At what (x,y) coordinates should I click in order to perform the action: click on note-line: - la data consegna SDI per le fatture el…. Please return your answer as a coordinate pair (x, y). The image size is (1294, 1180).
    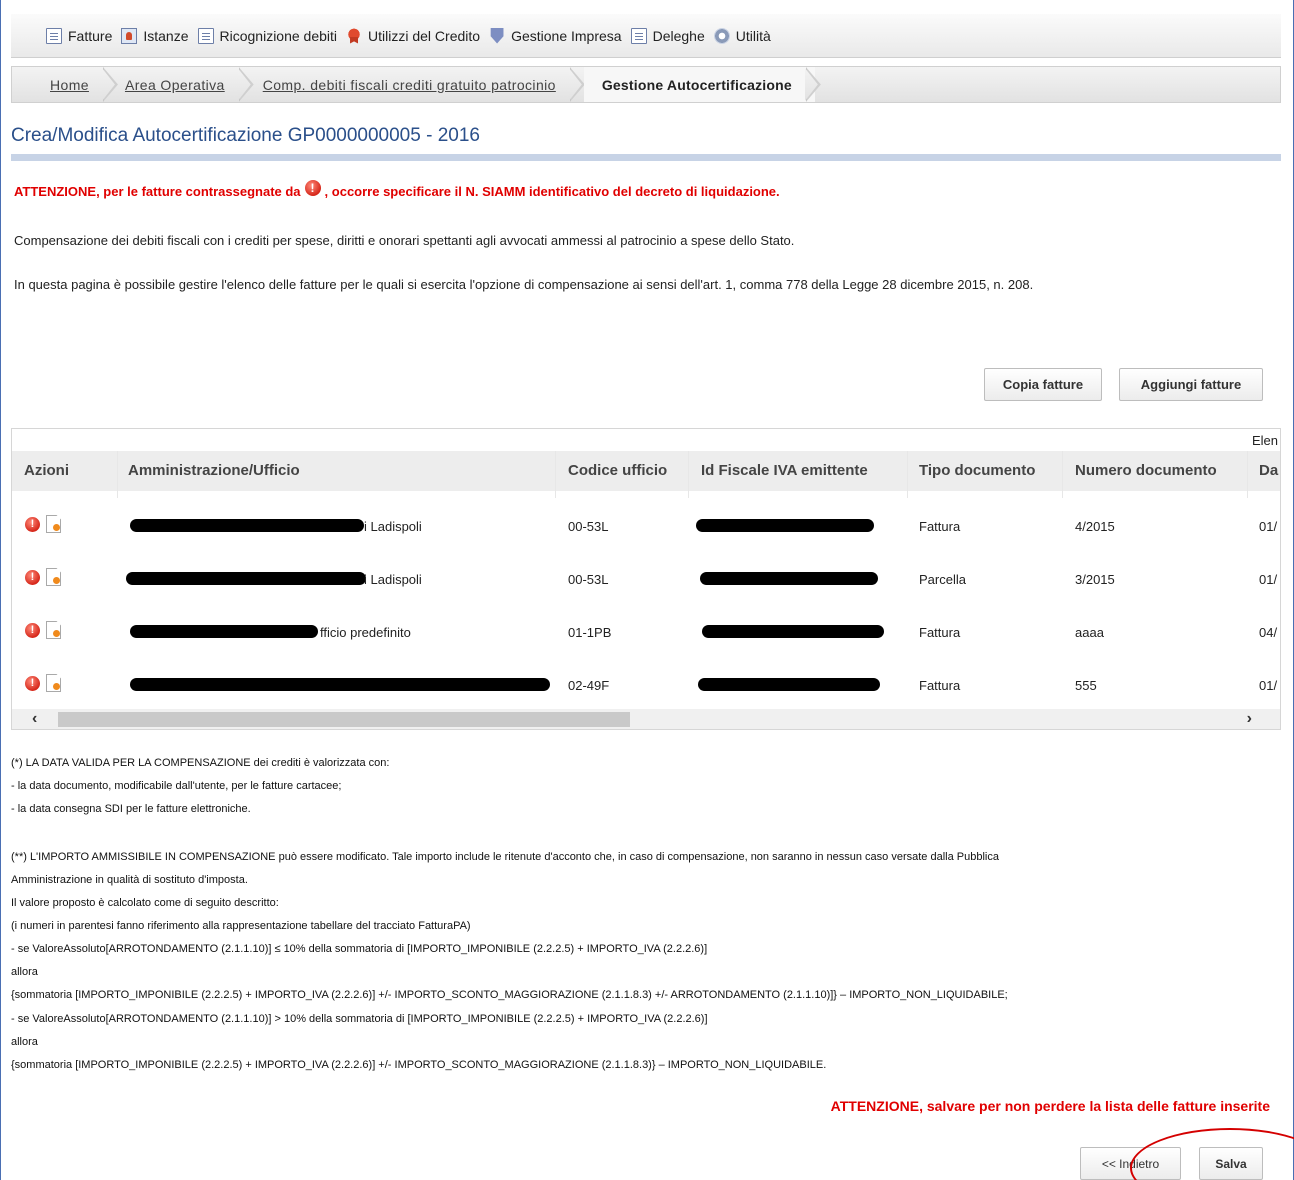
    Looking at the image, I should click on (131, 809).